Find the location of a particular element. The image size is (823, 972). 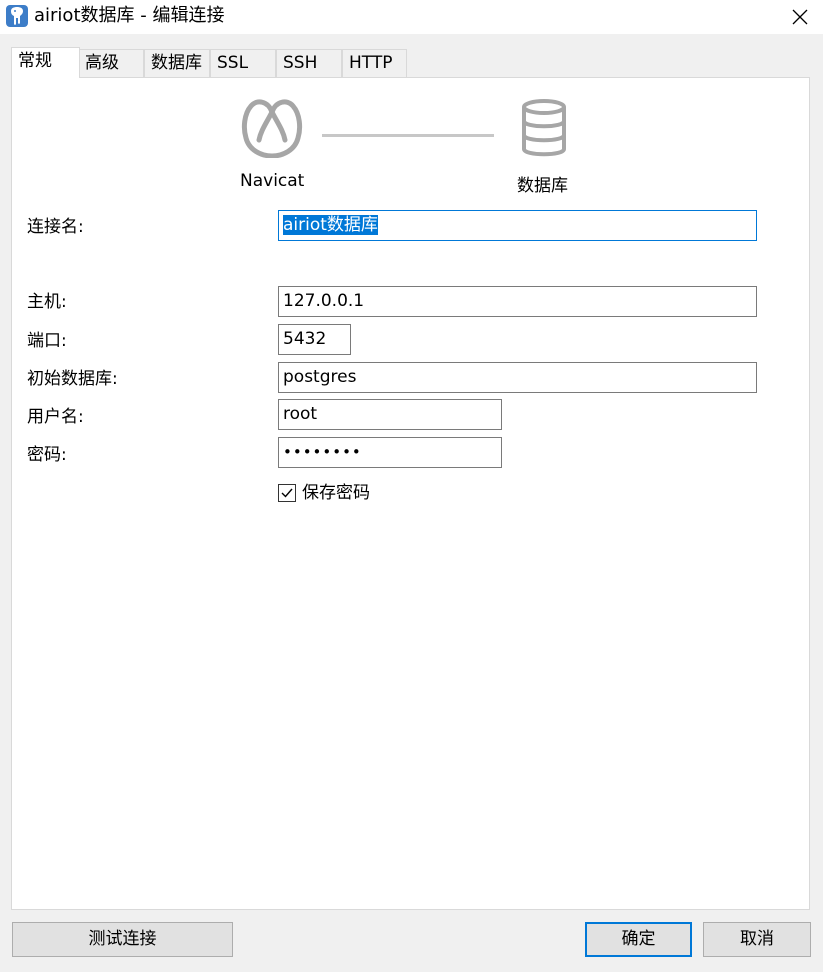

connection-name-value: airiot数据库 is located at coordinates (330, 225).